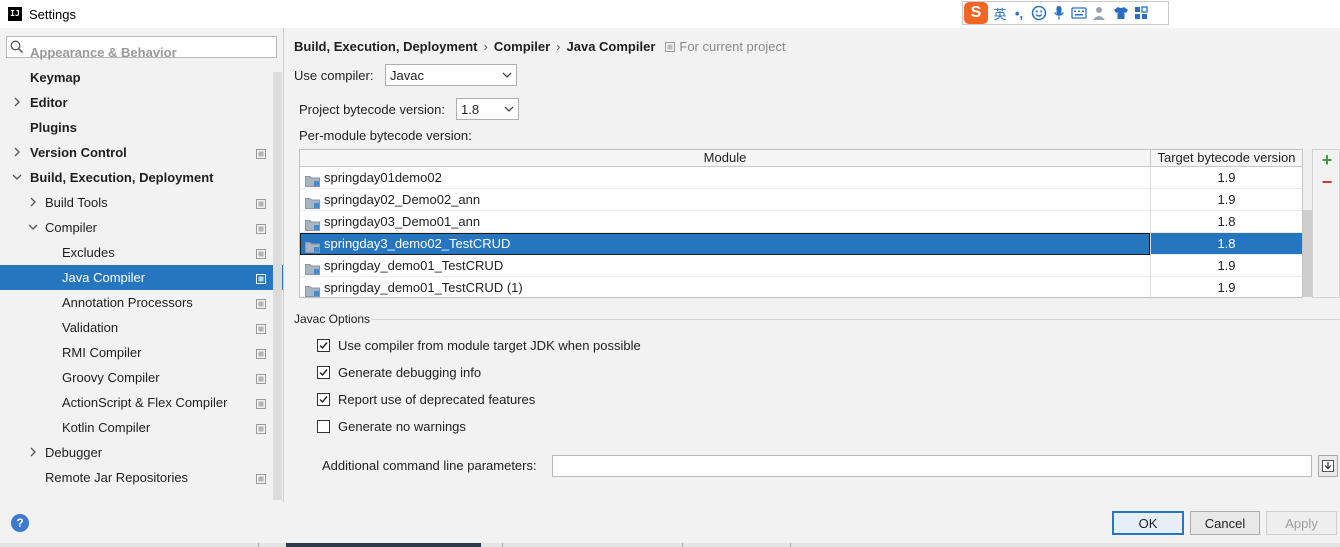 This screenshot has height=547, width=1340. I want to click on breadcrumb-build: Build, Execution, Deployment, so click(385, 46).